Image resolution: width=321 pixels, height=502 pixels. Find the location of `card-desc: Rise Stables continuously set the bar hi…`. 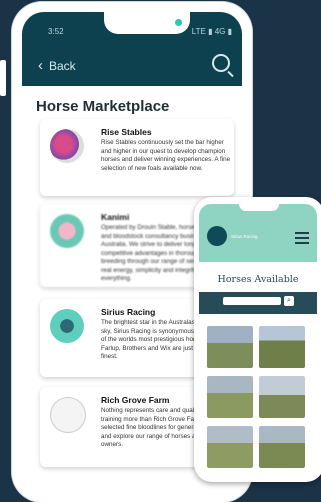

card-desc: Rise Stables continuously set the bar hi… is located at coordinates (166, 155).